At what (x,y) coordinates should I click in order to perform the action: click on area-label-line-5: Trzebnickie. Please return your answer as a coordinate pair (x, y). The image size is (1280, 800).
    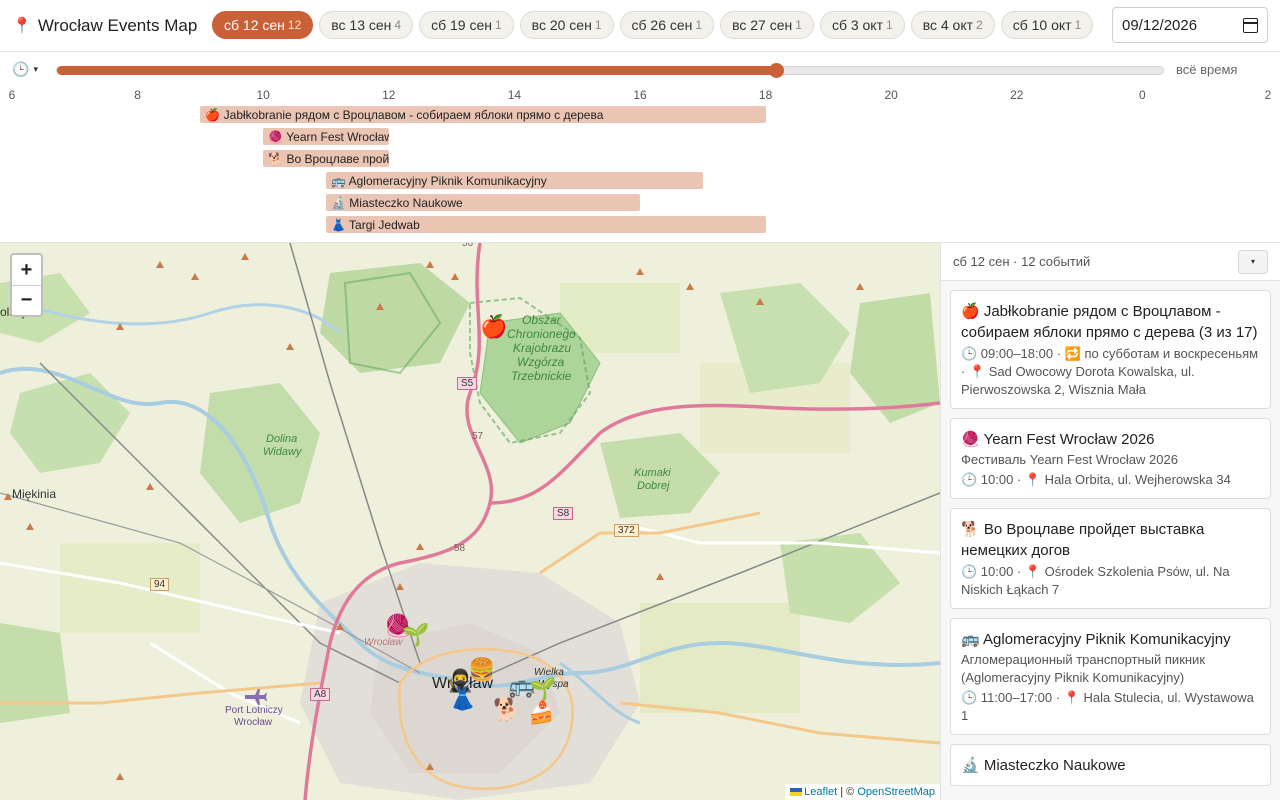
    Looking at the image, I should click on (541, 376).